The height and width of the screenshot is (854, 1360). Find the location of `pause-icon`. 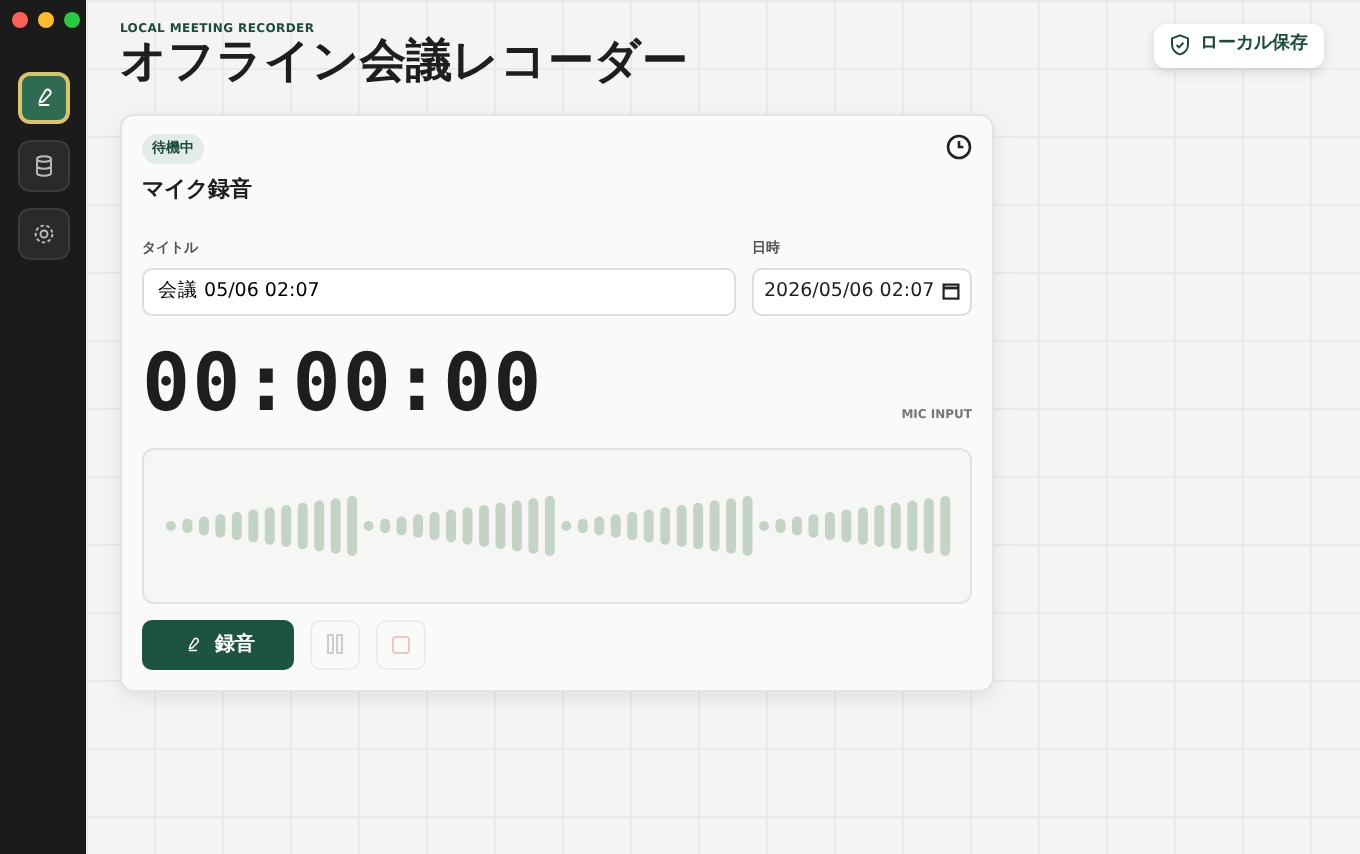

pause-icon is located at coordinates (335, 644).